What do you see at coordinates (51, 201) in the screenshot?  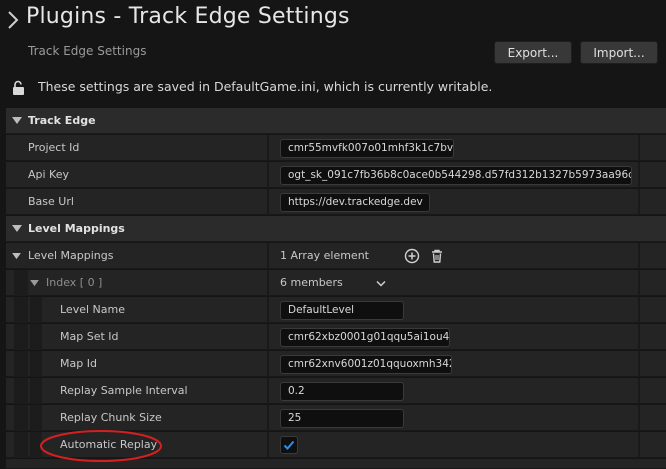 I see `property-label: Base Url` at bounding box center [51, 201].